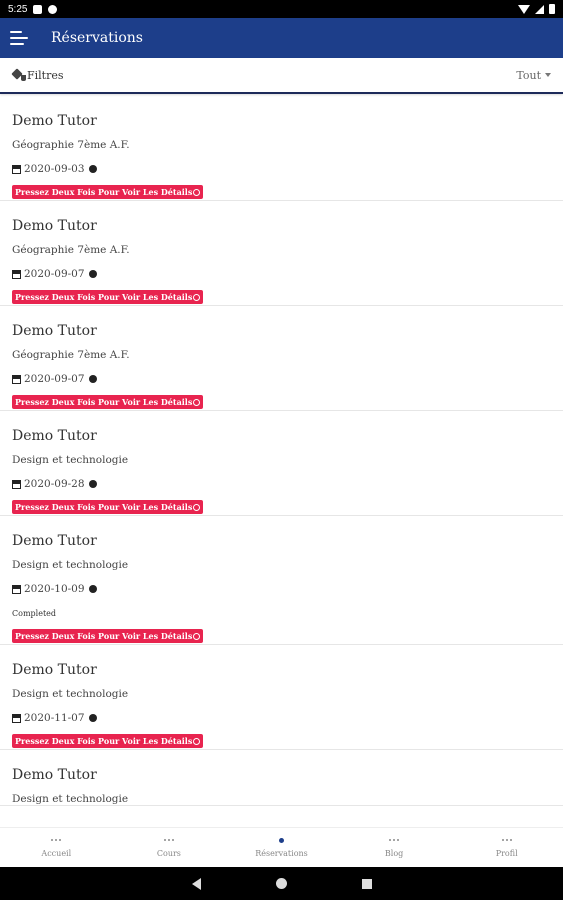  I want to click on chevron-down-icon, so click(548, 75).